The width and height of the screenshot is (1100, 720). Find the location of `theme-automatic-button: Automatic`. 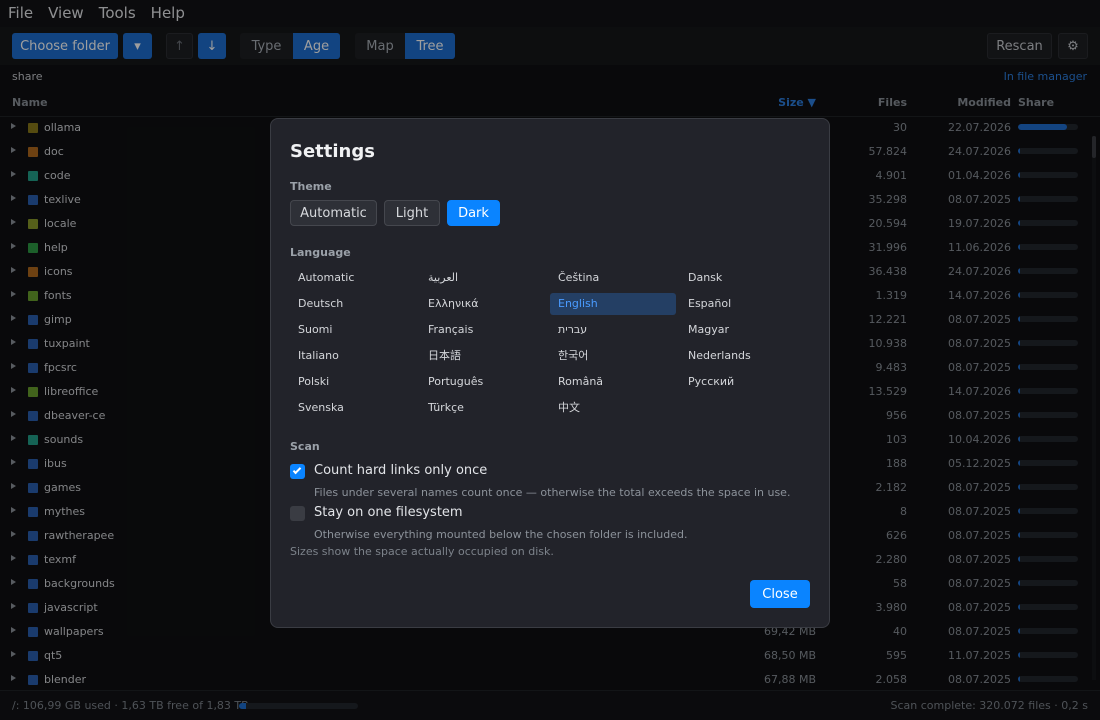

theme-automatic-button: Automatic is located at coordinates (333, 213).